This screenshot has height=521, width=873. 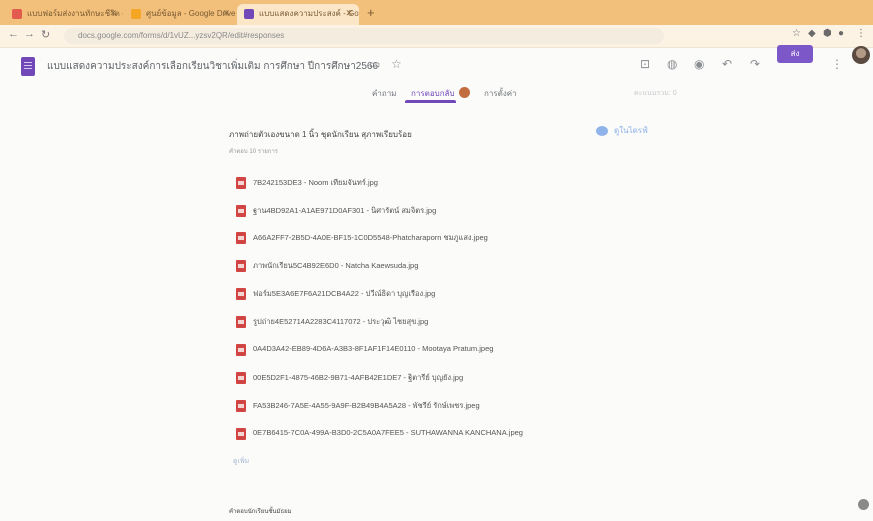 What do you see at coordinates (45, 34) in the screenshot?
I see `reload-icon: ↻` at bounding box center [45, 34].